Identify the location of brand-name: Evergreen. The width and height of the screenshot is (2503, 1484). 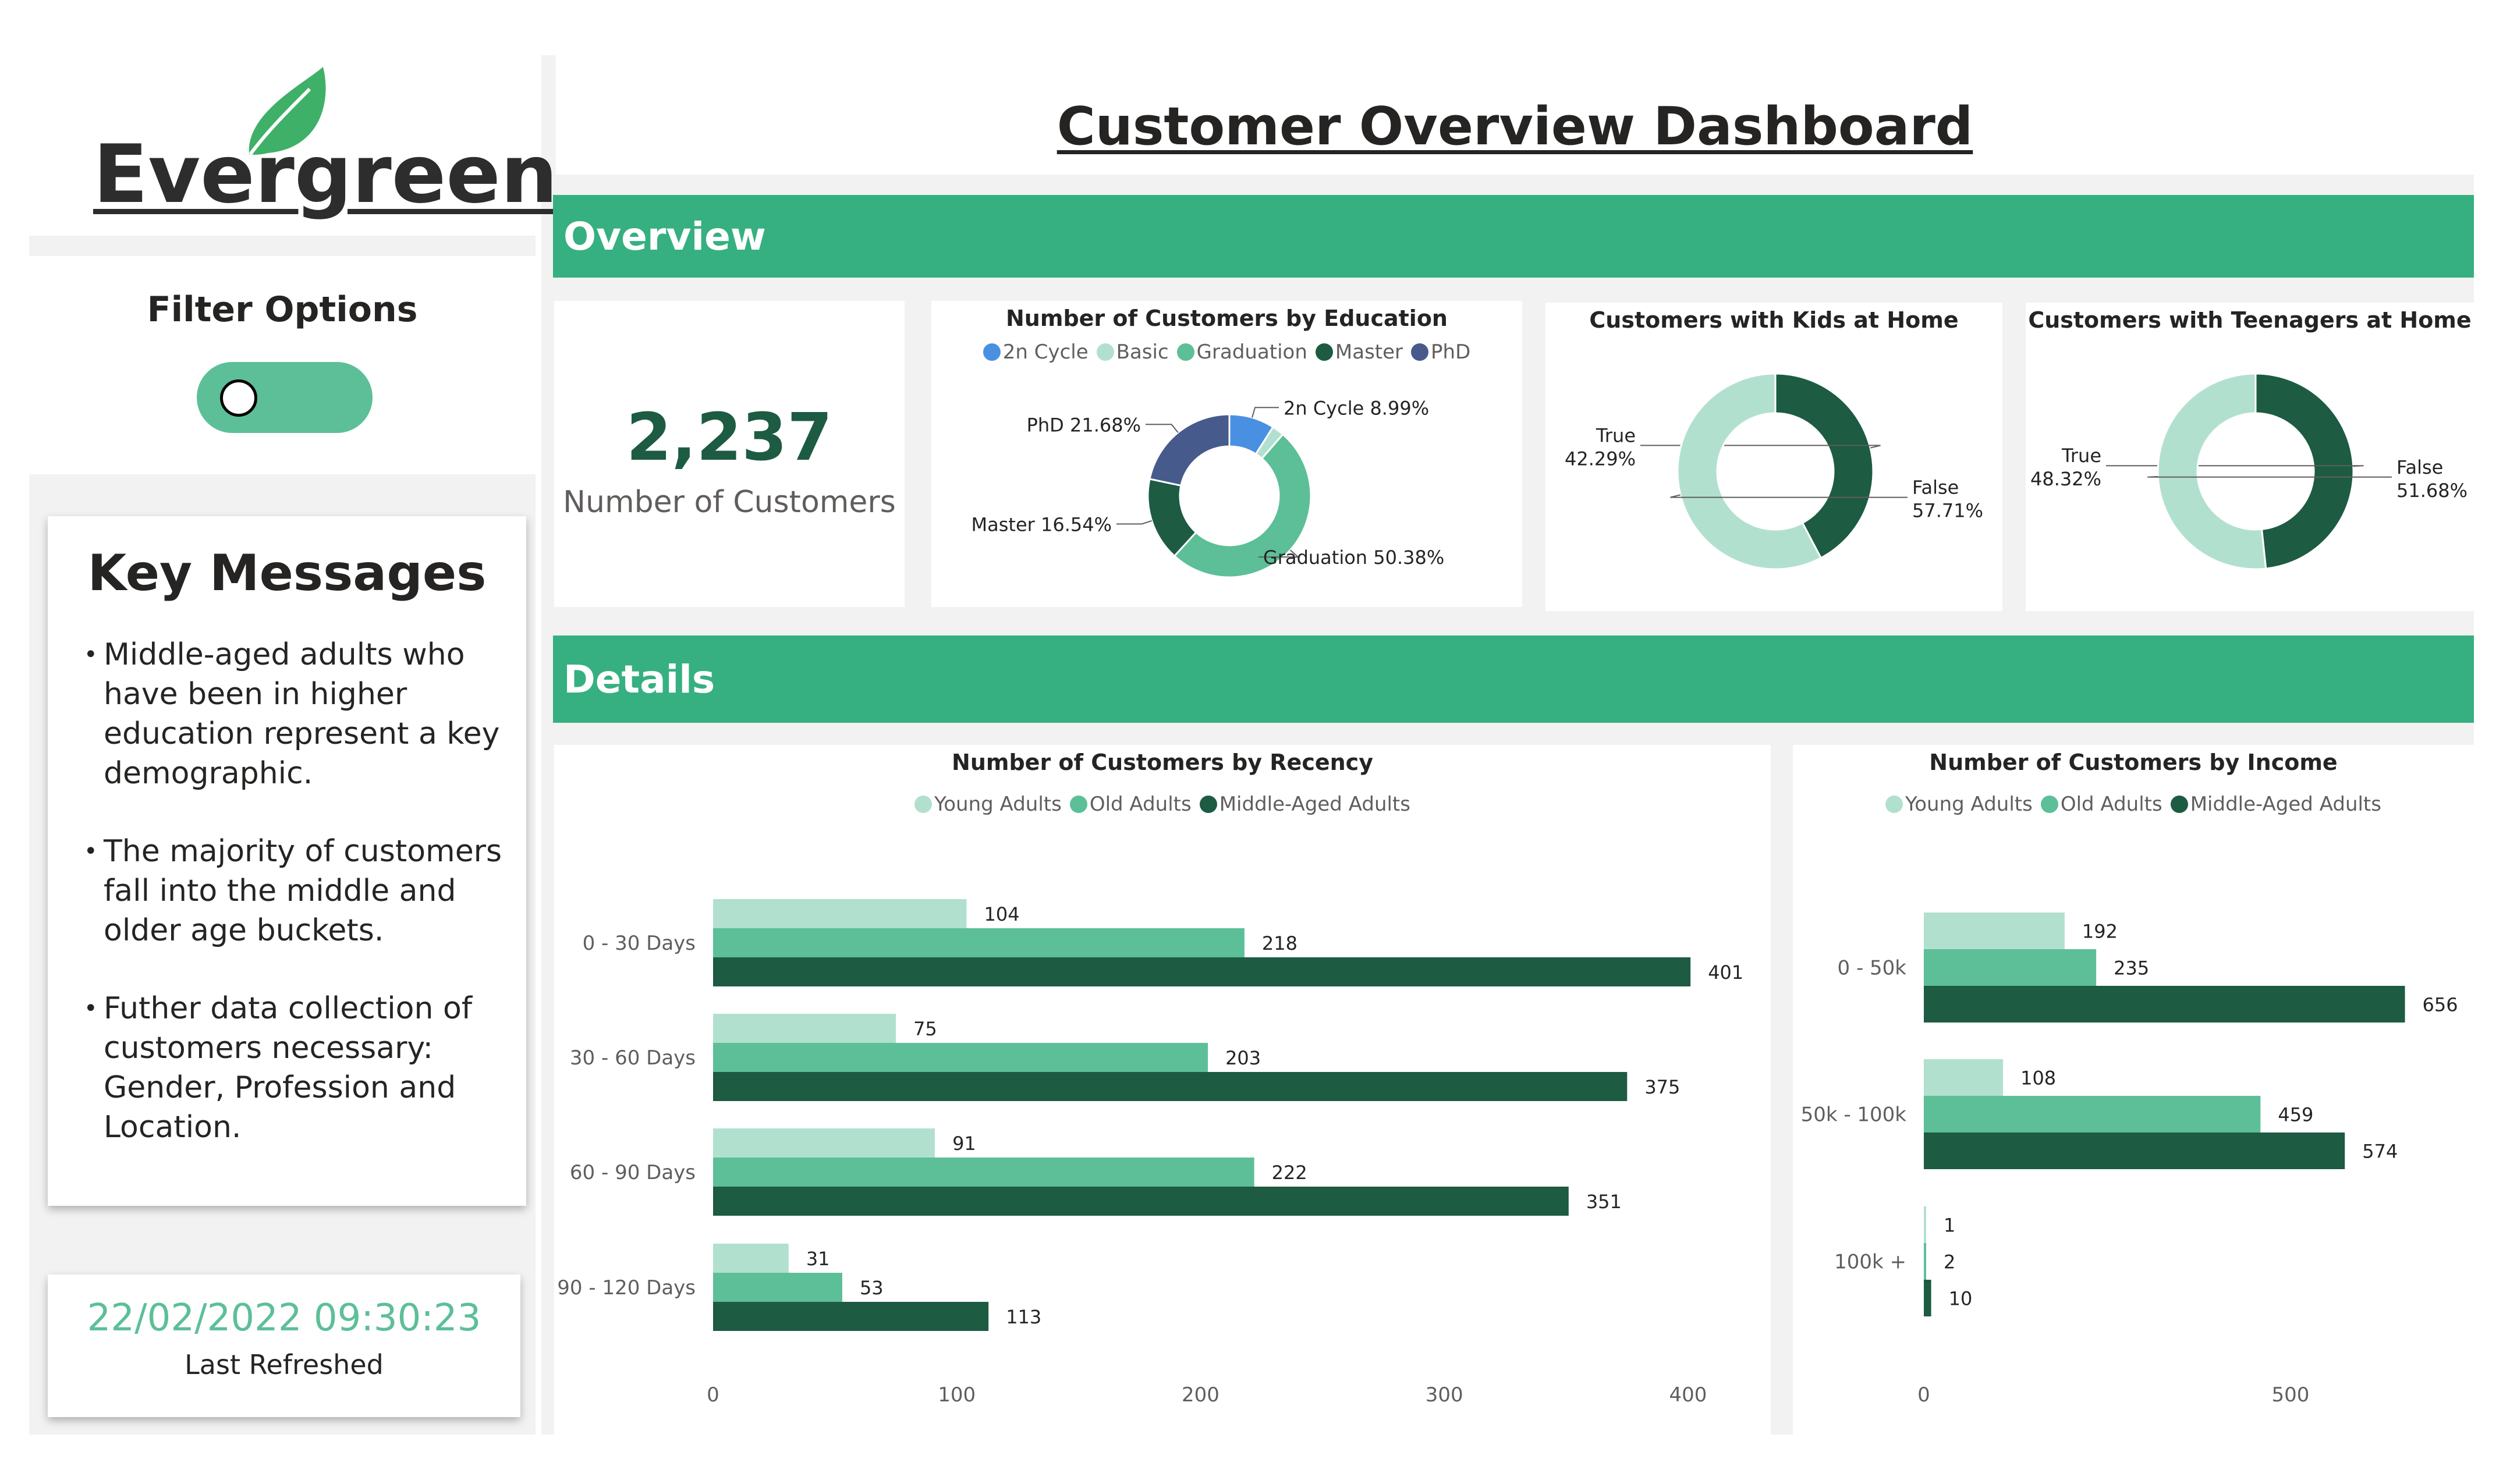
(325, 174).